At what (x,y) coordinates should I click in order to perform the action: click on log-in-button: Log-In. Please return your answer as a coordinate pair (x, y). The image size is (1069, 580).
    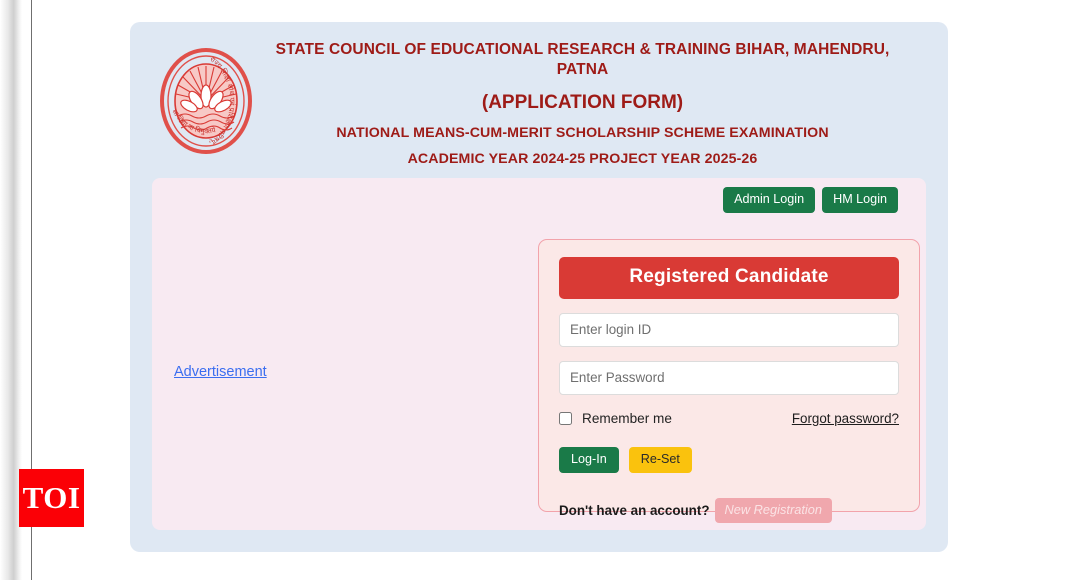
    Looking at the image, I should click on (589, 460).